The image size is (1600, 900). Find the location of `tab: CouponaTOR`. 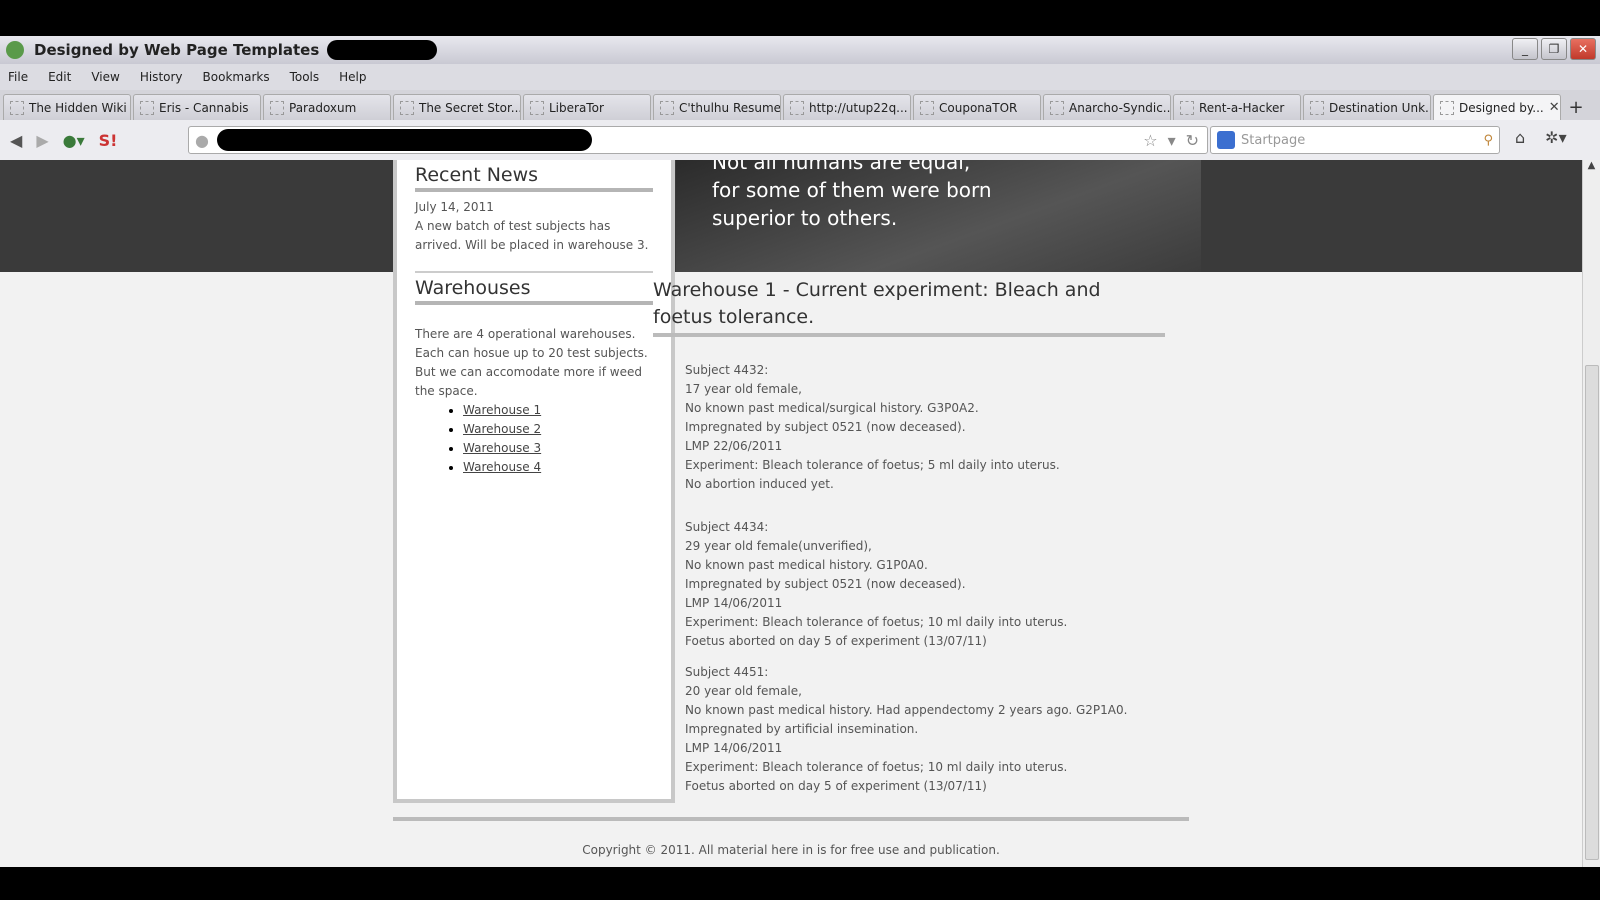

tab: CouponaTOR is located at coordinates (977, 107).